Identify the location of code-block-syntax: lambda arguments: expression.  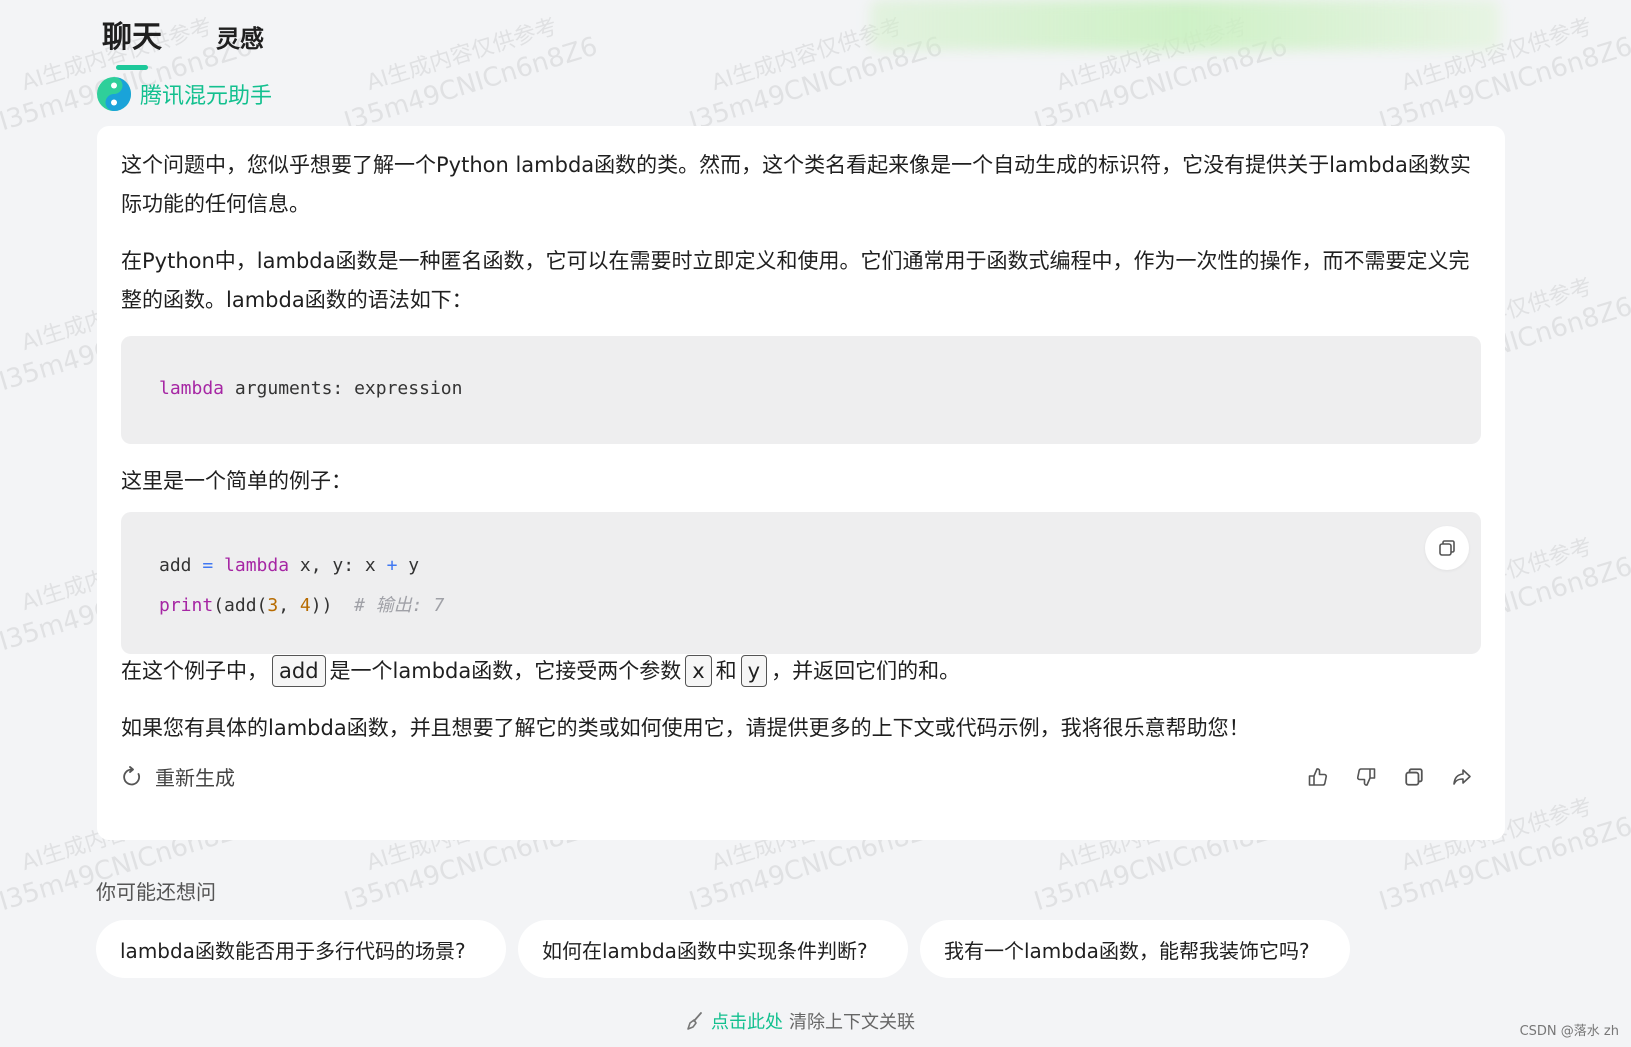
(801, 390).